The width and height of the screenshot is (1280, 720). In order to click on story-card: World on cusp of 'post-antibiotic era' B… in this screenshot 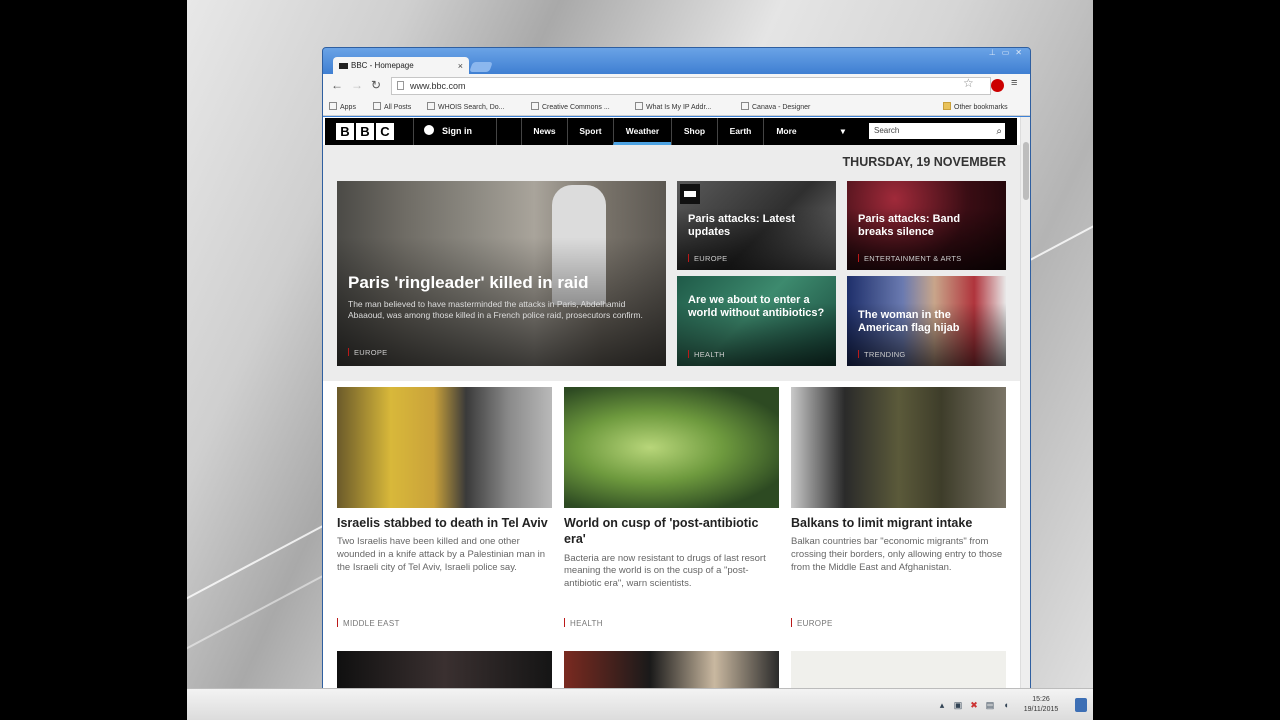, I will do `click(671, 507)`.